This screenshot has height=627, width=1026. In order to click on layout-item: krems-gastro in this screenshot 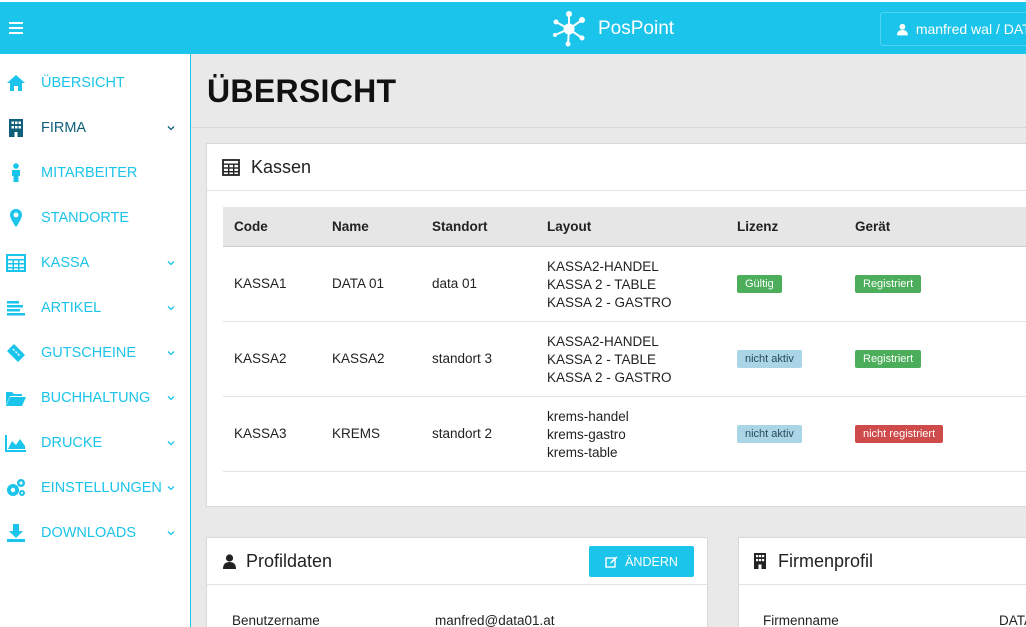, I will do `click(586, 434)`.